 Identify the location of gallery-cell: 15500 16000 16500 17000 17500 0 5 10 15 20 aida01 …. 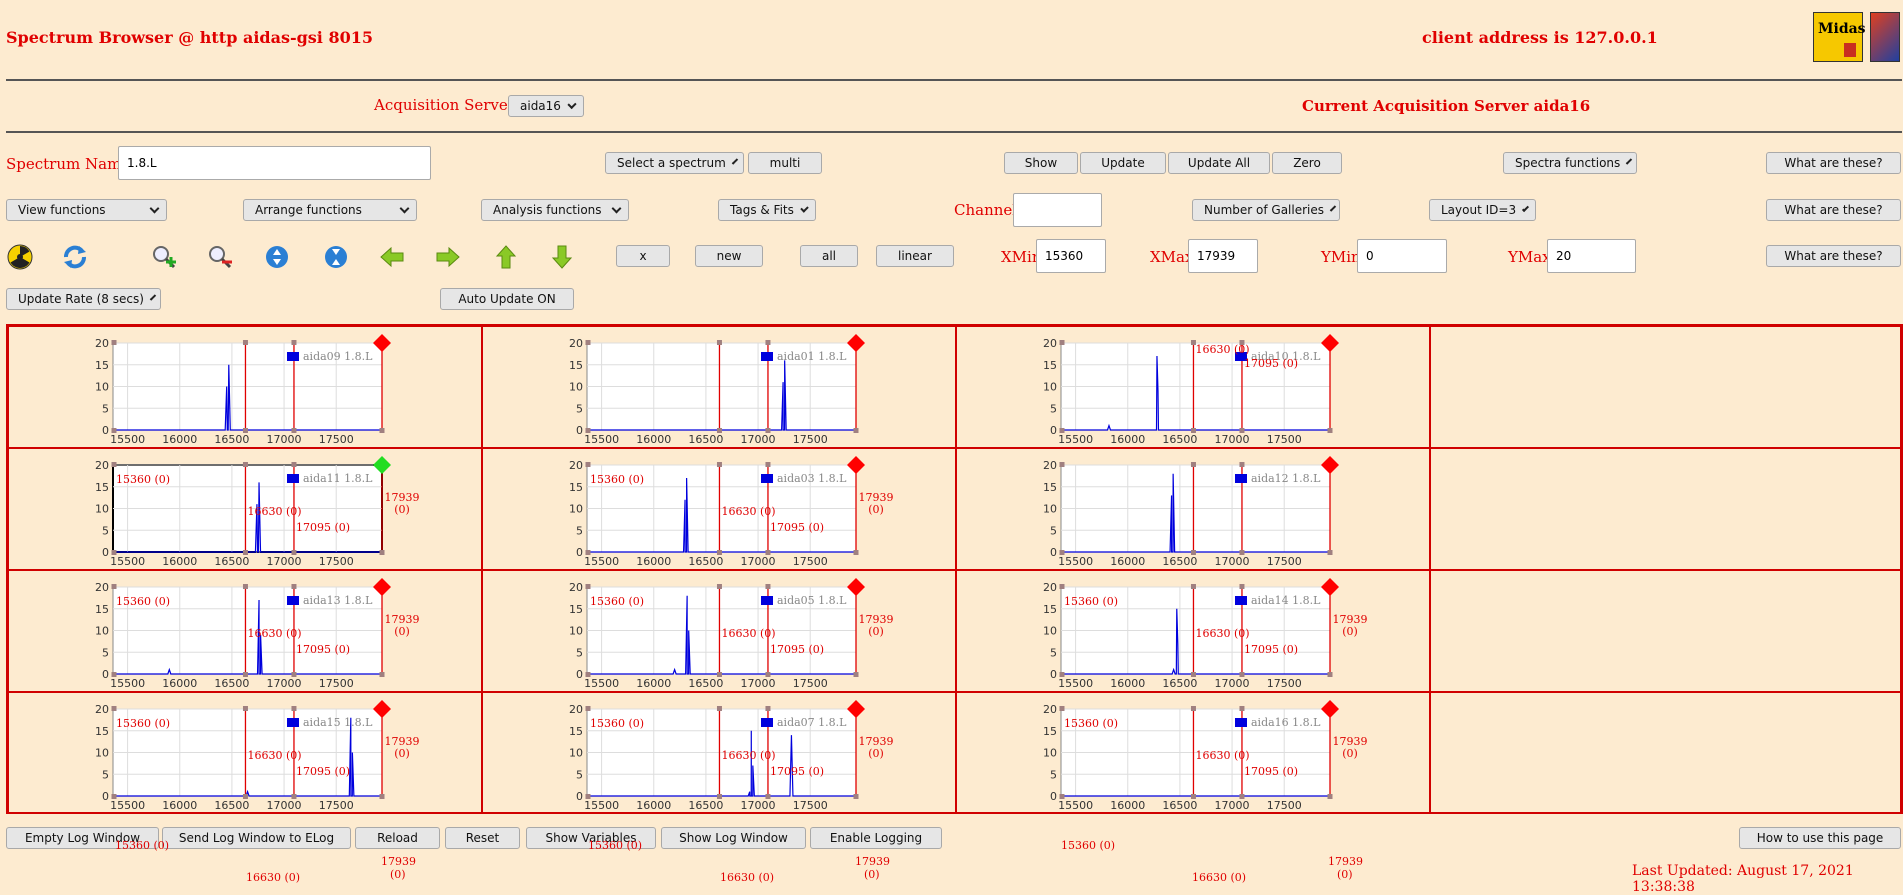
(719, 387).